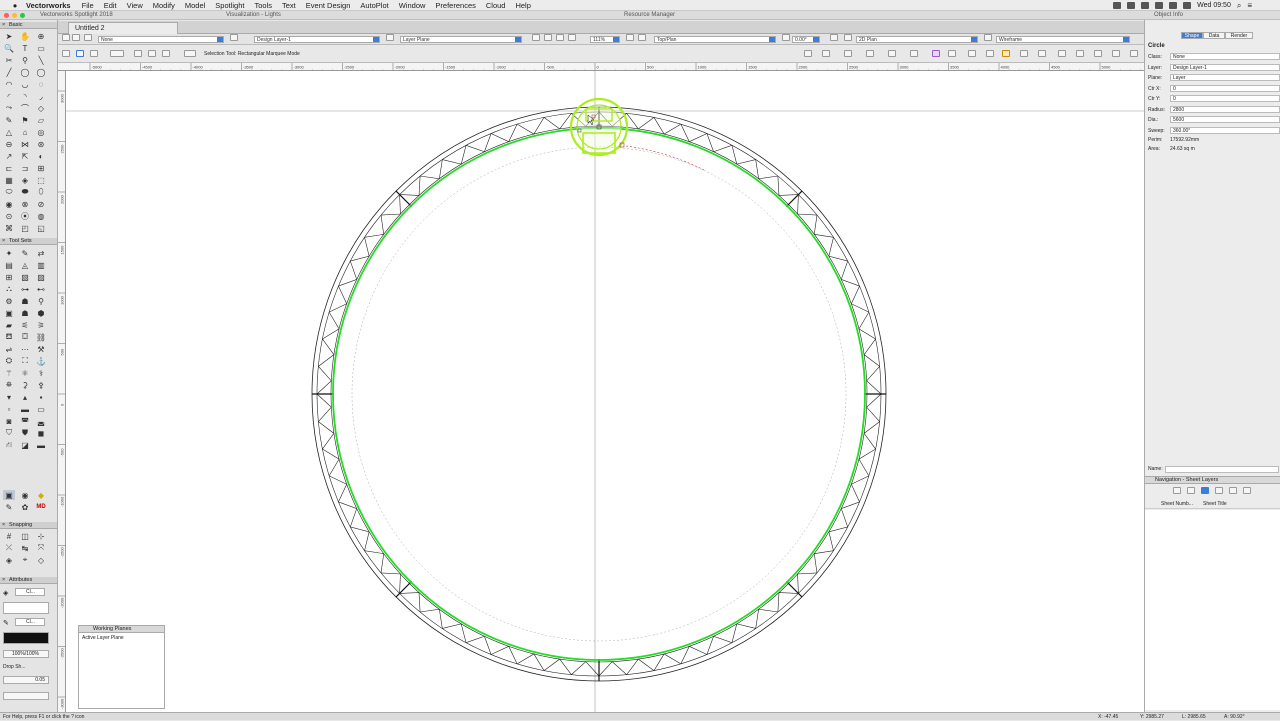 This screenshot has height=721, width=1280. I want to click on toolset-tool-icon: ◛, so click(41, 421).